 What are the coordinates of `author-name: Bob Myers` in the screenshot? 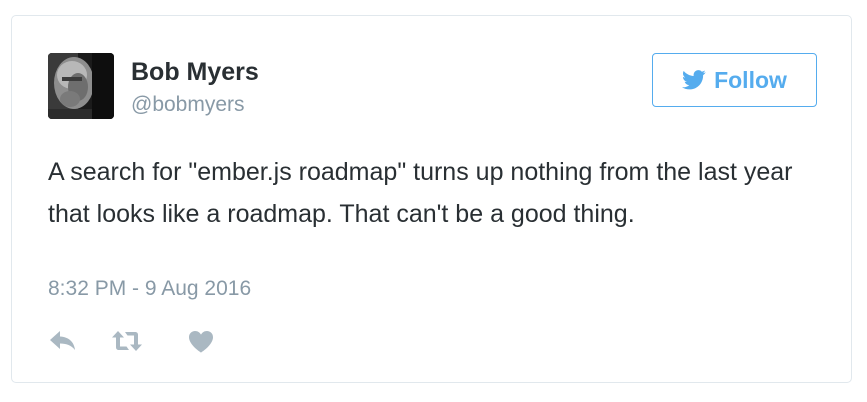 It's located at (195, 72).